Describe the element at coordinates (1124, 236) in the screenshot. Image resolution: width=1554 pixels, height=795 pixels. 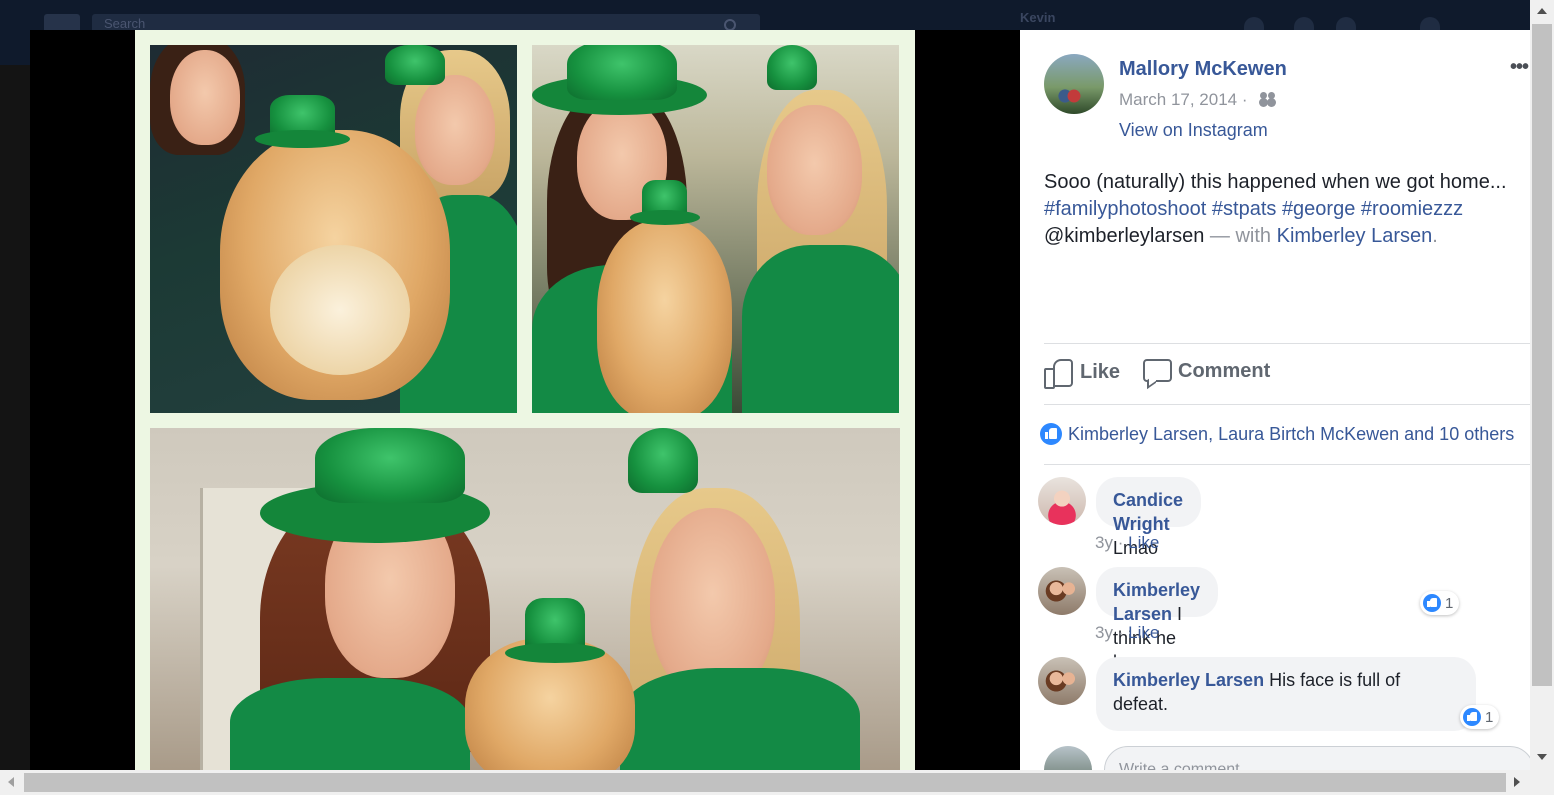
I see `mention-text: @kimberleylarsen` at that location.